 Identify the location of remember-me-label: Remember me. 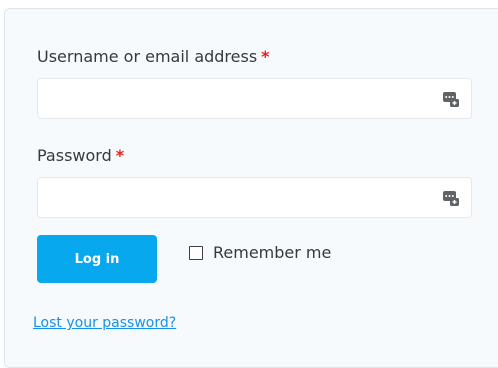
(272, 253).